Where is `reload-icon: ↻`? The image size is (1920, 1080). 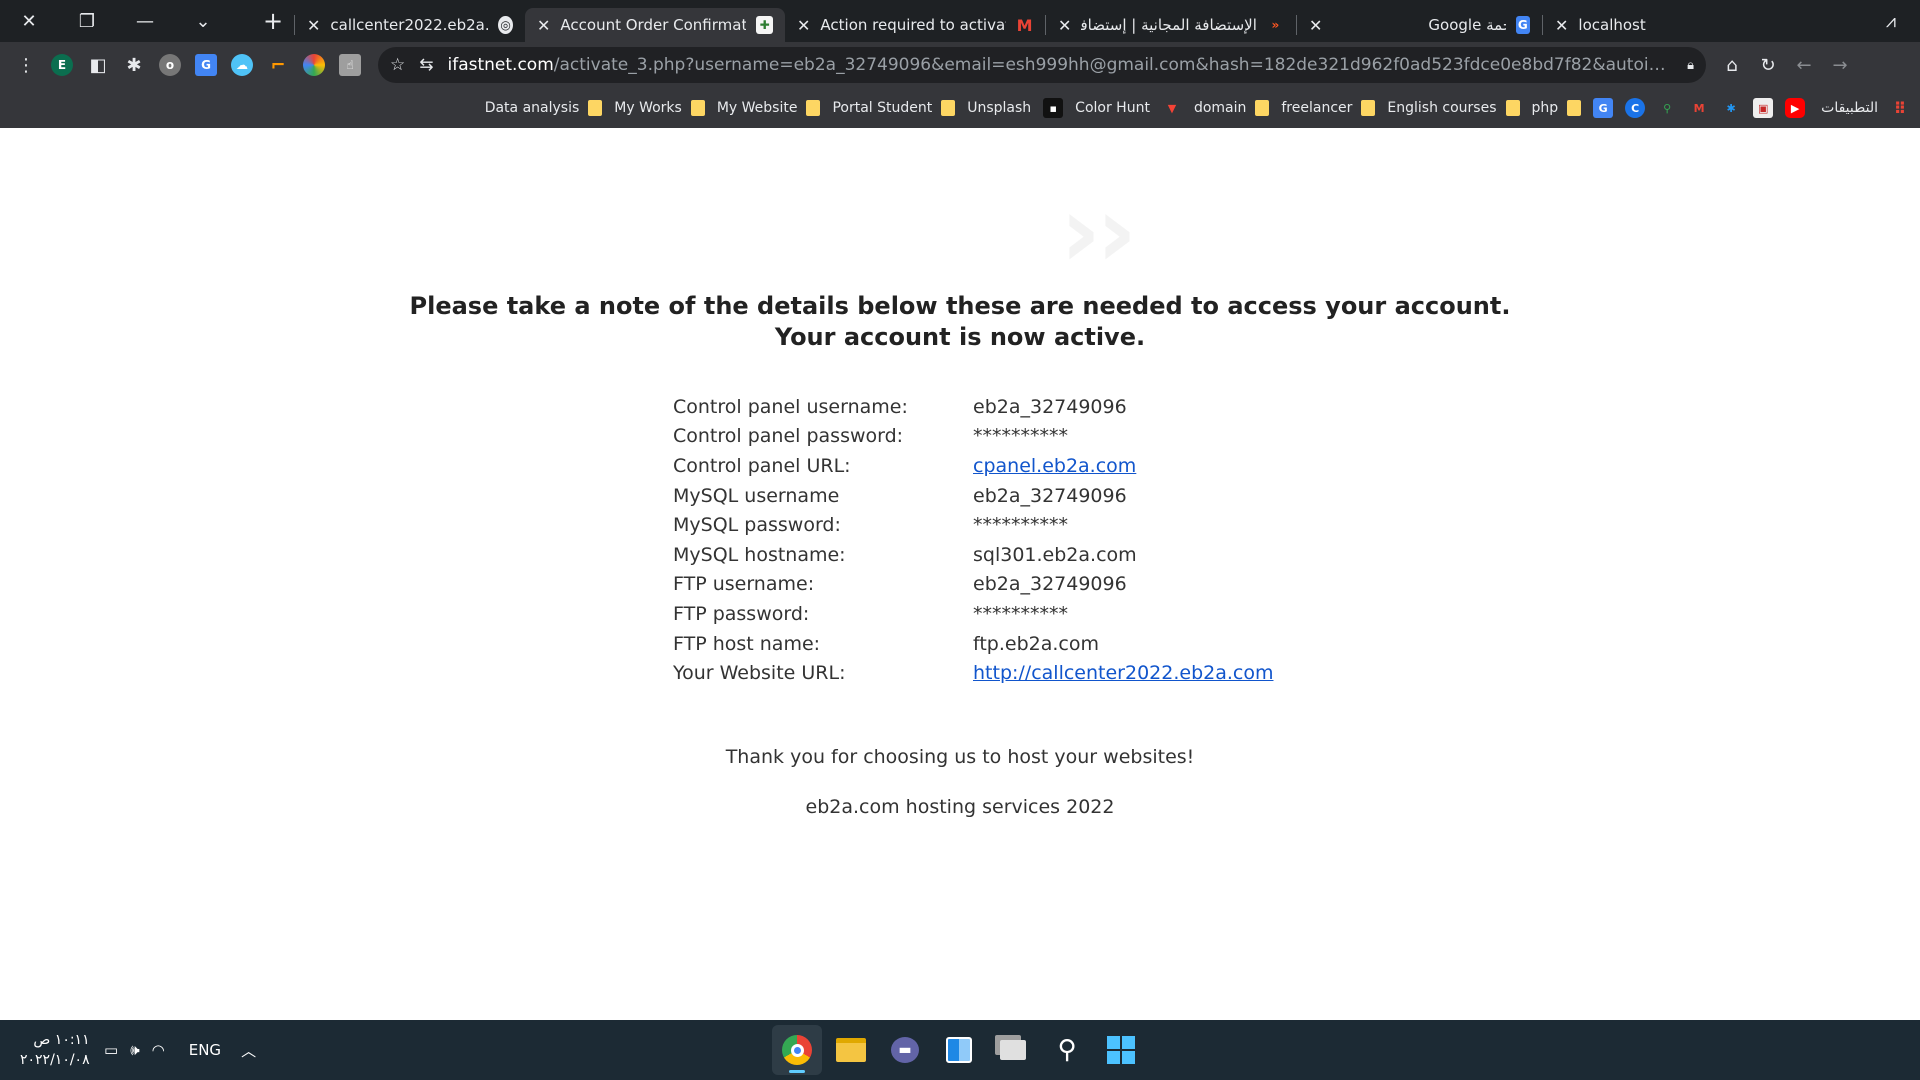
reload-icon: ↻ is located at coordinates (1768, 65).